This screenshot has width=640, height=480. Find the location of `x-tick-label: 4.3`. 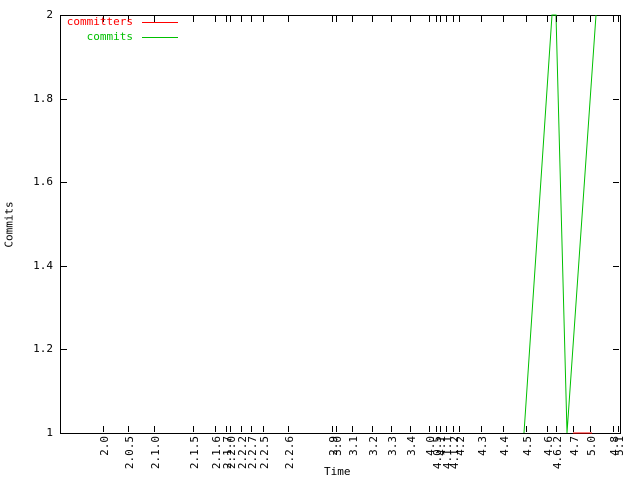

x-tick-label: 4.3 is located at coordinates (482, 446).